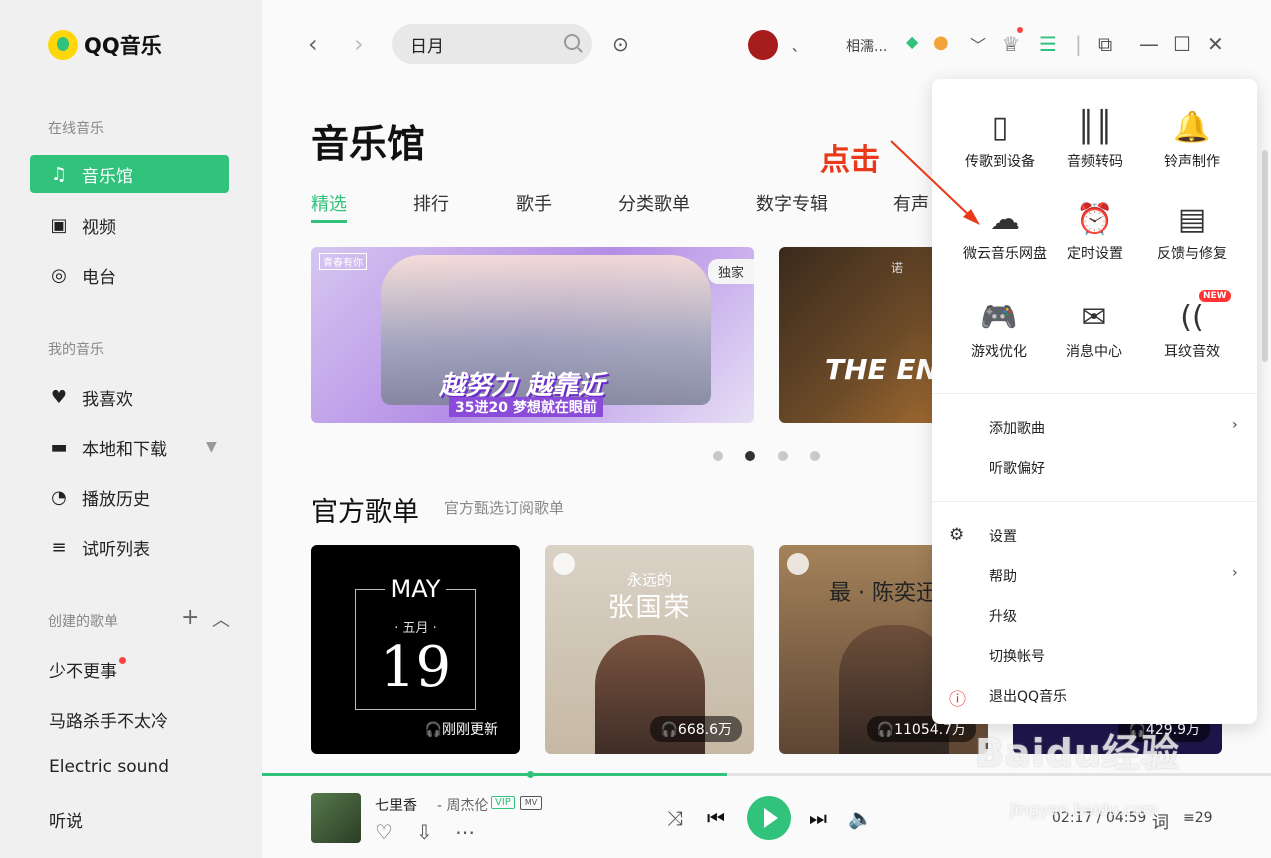 The image size is (1271, 858). I want to click on gamepad-icon: 🎮, so click(999, 317).